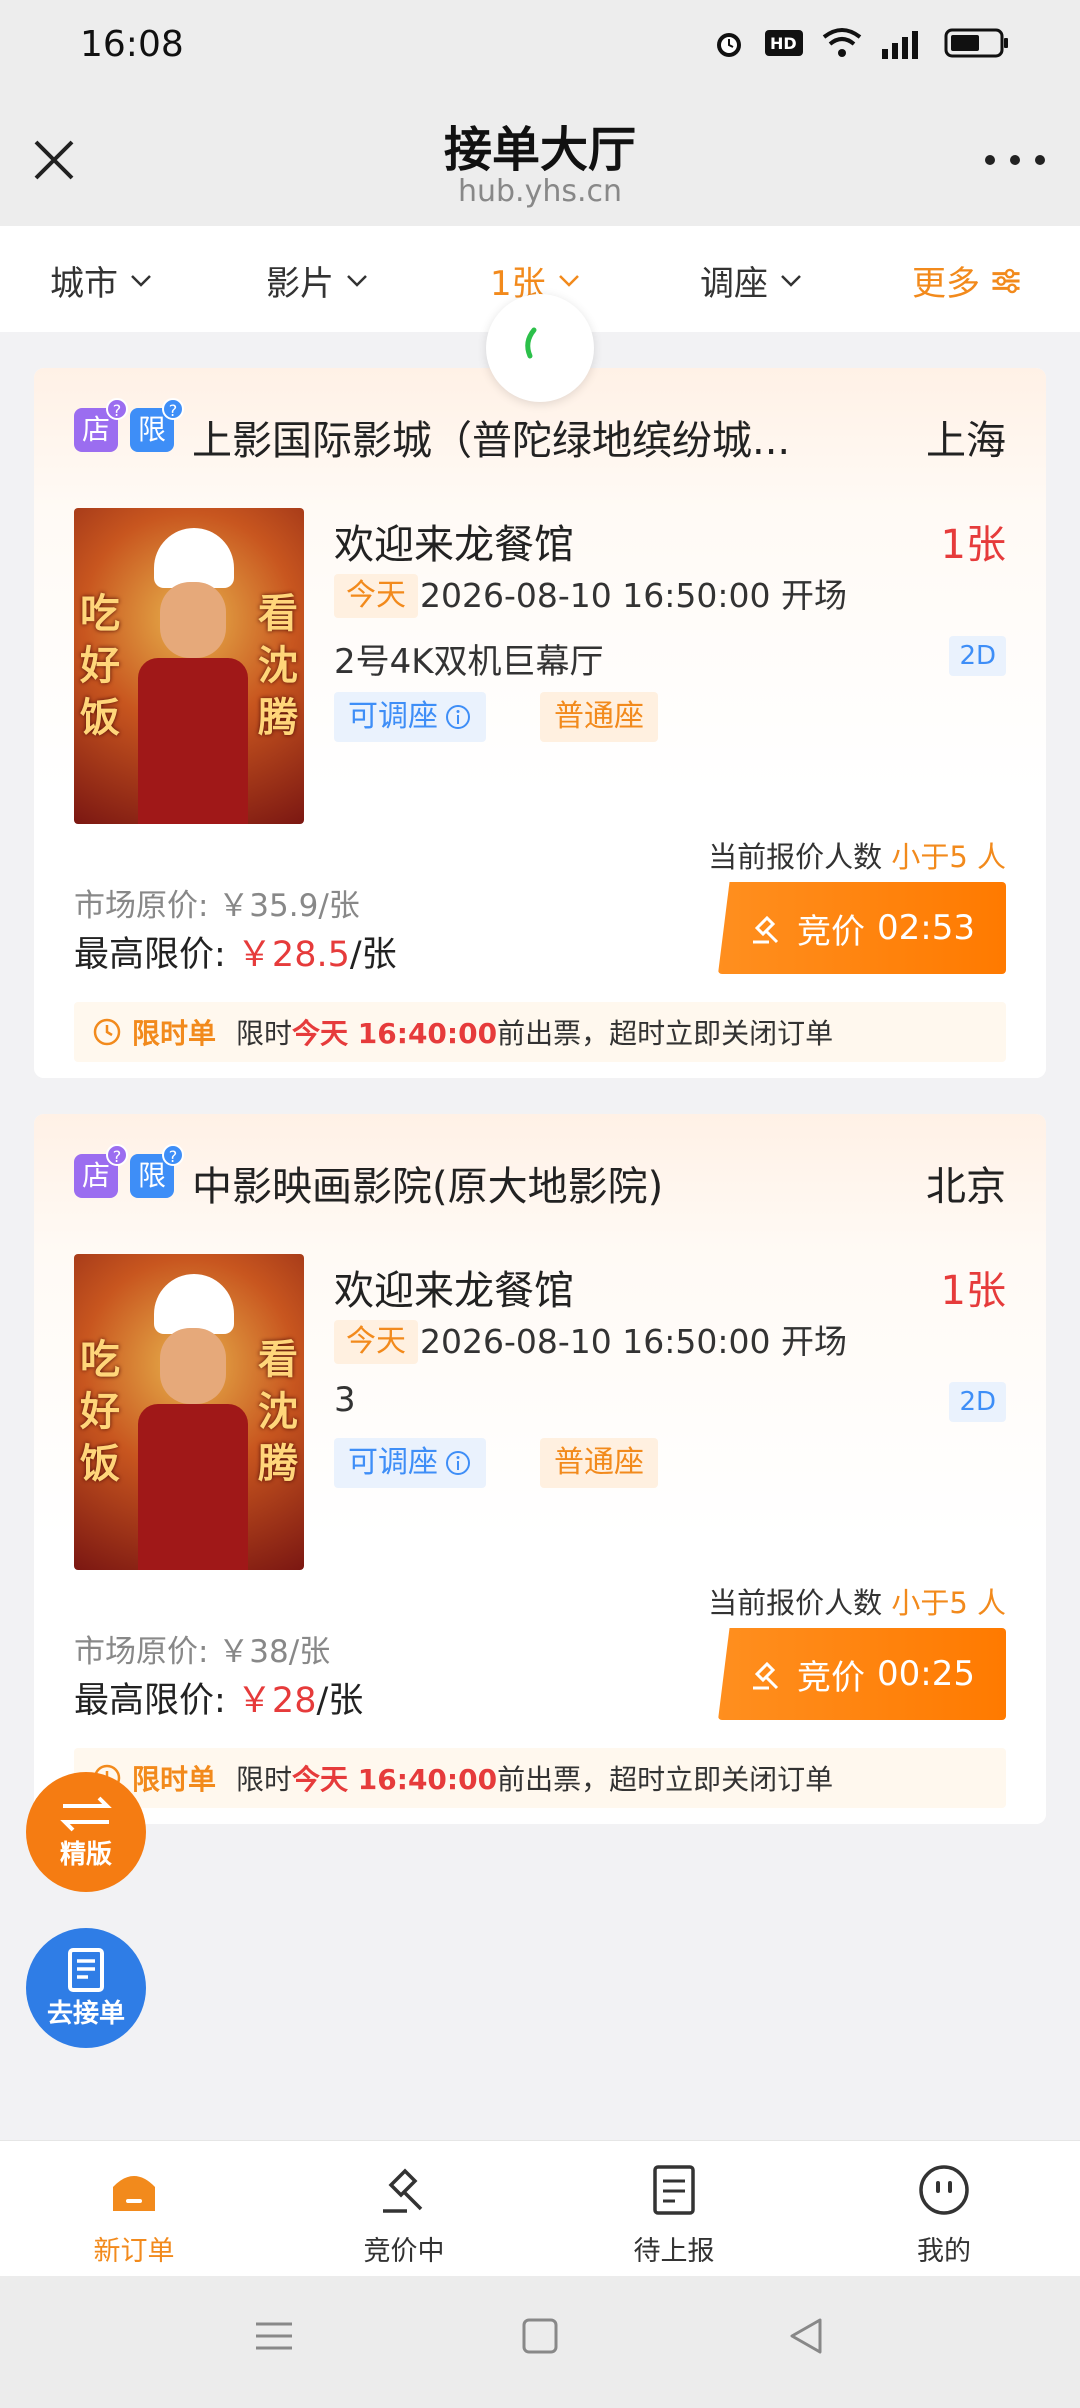 This screenshot has height=2408, width=1080. I want to click on switch-version-button: 精版, so click(86, 1832).